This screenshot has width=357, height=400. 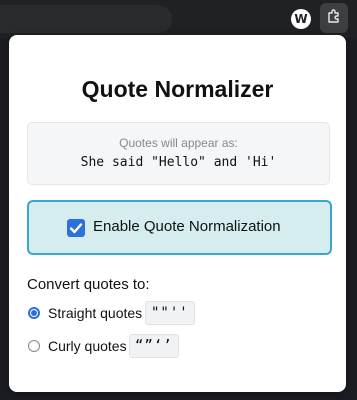 I want to click on extensions-button, so click(x=334, y=18).